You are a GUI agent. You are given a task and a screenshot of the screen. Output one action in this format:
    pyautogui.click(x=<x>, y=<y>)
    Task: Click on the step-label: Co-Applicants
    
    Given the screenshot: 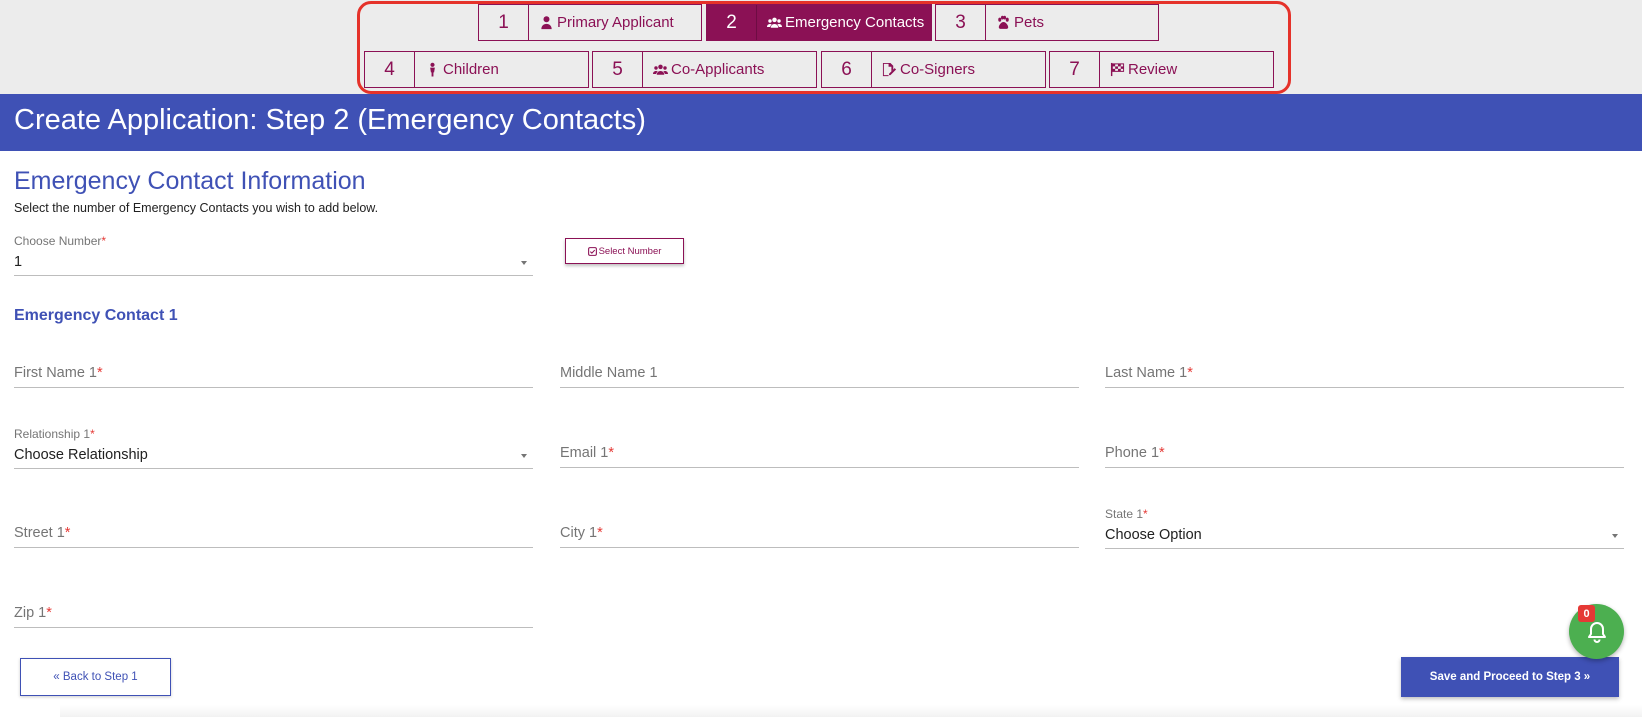 What is the action you would take?
    pyautogui.click(x=718, y=69)
    